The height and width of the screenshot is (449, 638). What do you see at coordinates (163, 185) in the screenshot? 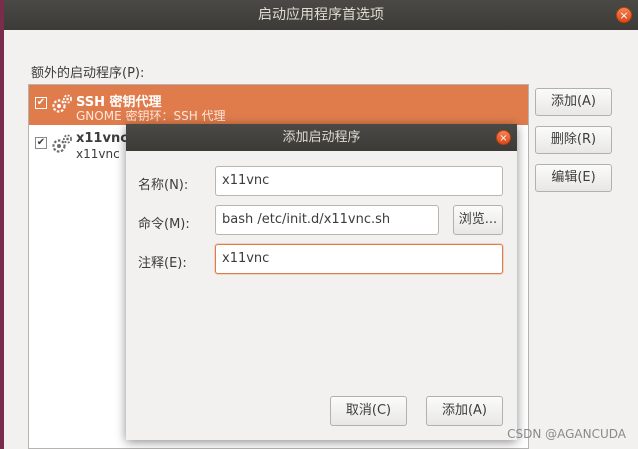
I see `name-label: 名称(N):` at bounding box center [163, 185].